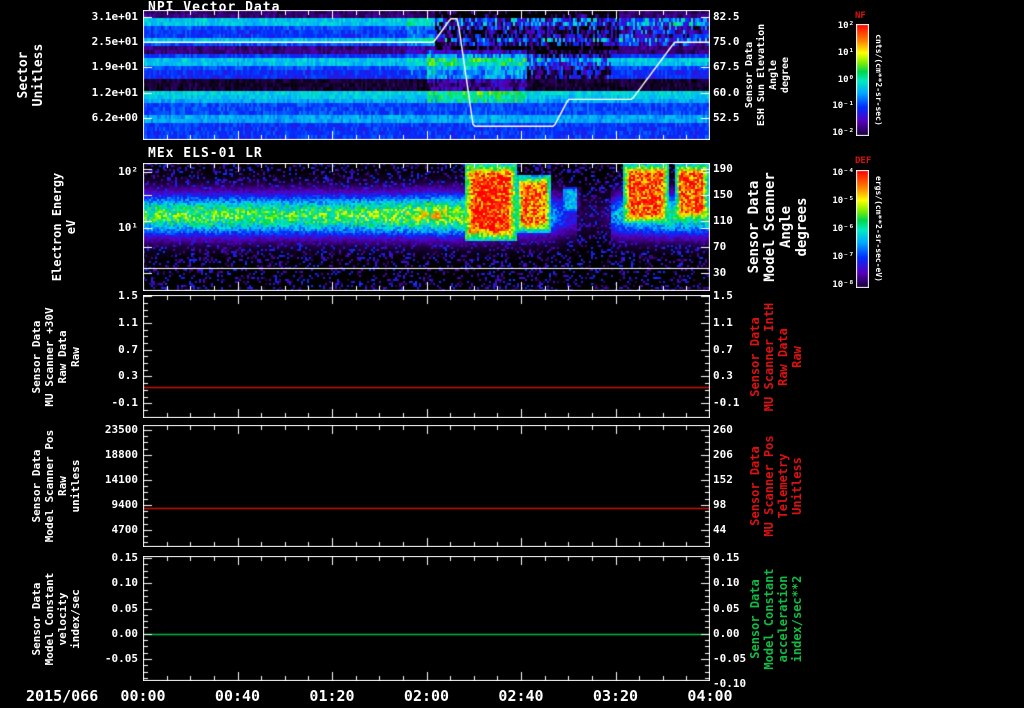 The image size is (1024, 708). I want to click on nf-colorbar-title: NF, so click(860, 16).